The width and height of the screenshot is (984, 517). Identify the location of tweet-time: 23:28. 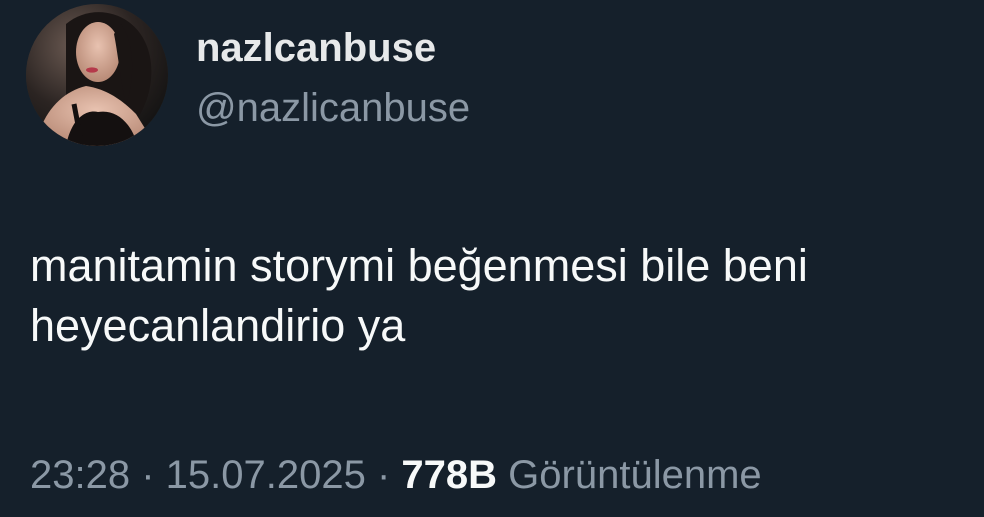
(80, 475).